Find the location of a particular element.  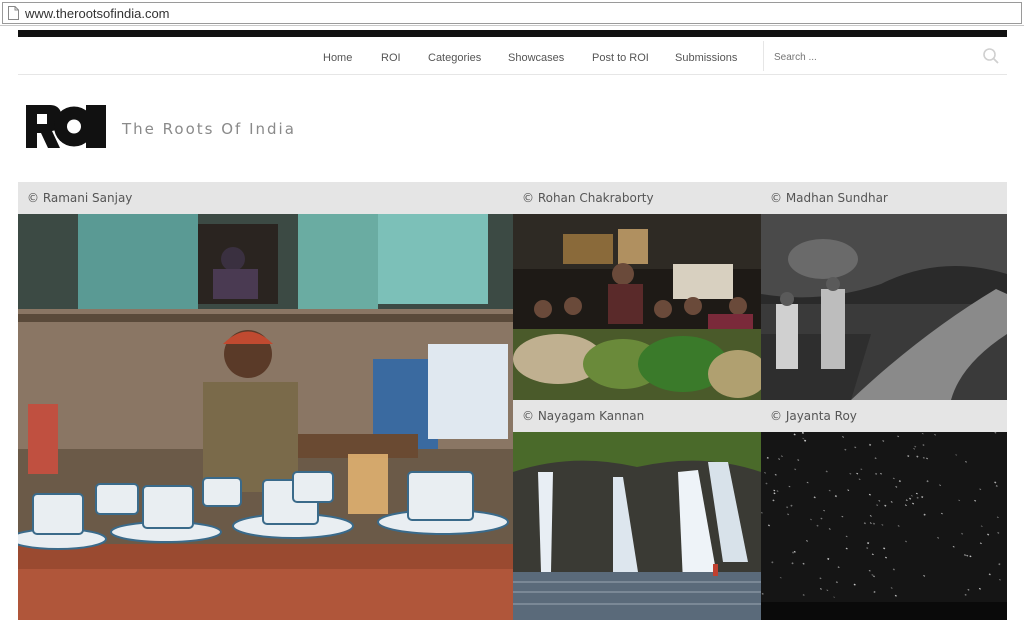

site-title: The Roots Of India is located at coordinates (209, 129).